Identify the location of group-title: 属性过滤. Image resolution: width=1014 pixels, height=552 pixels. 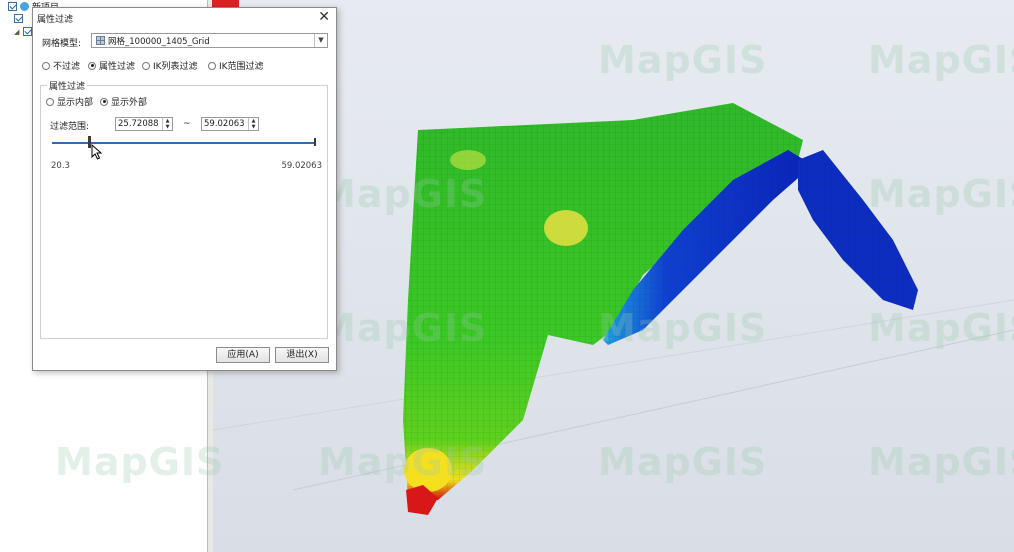
(67, 85).